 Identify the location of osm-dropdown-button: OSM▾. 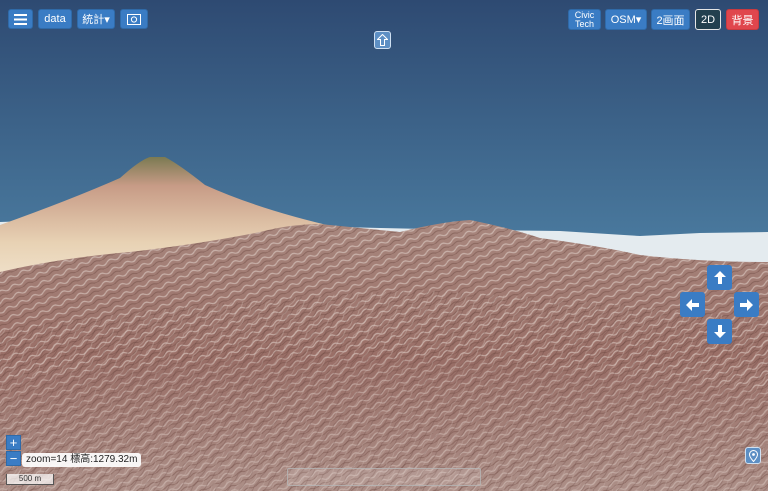
(626, 19).